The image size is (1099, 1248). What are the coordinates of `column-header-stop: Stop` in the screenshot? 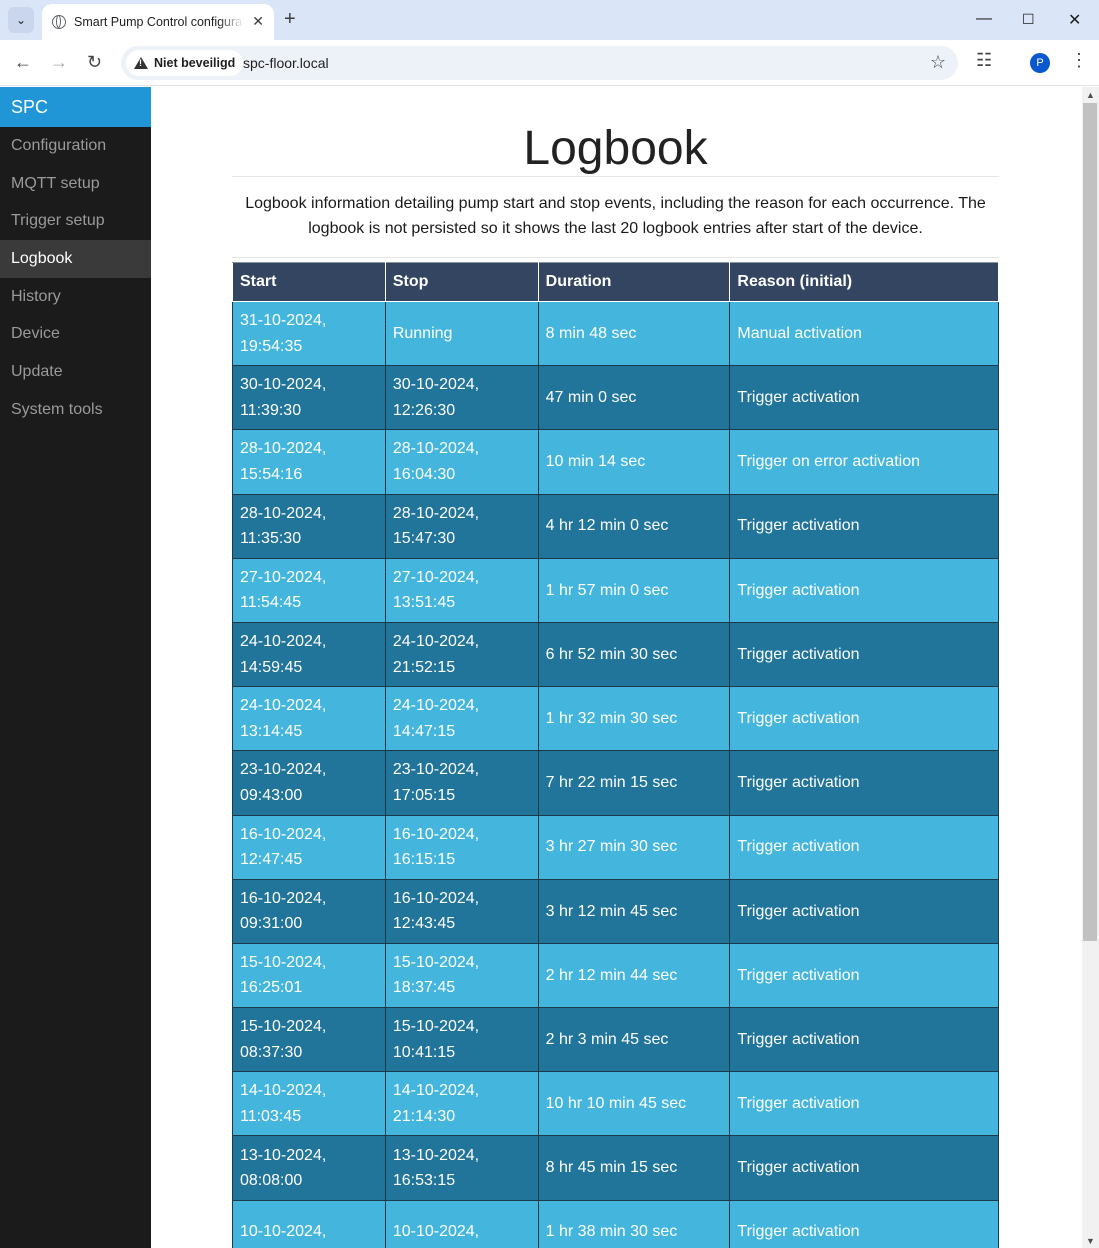 It's located at (461, 282).